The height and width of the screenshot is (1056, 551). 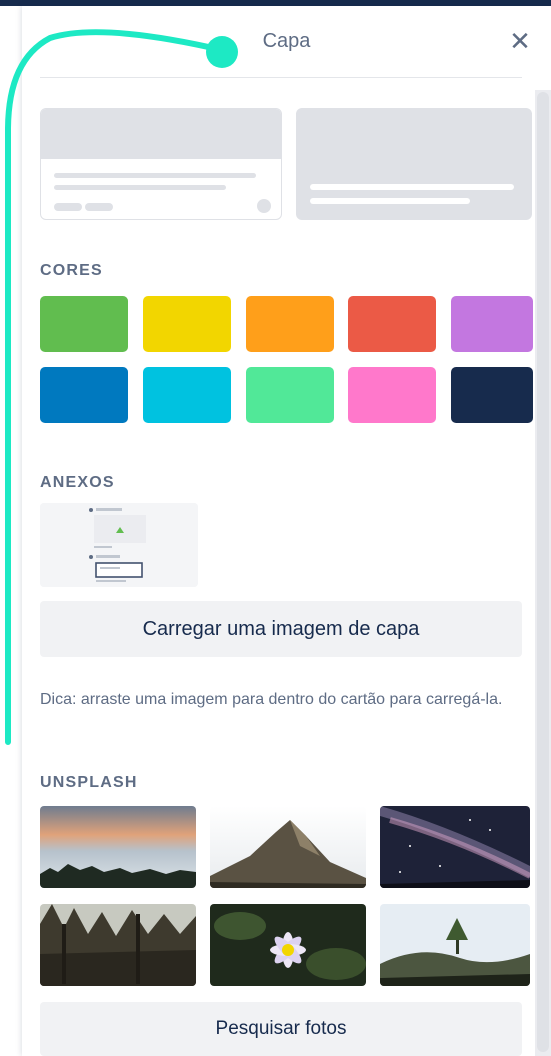 What do you see at coordinates (455, 847) in the screenshot?
I see `unsplash-photo-milky-way` at bounding box center [455, 847].